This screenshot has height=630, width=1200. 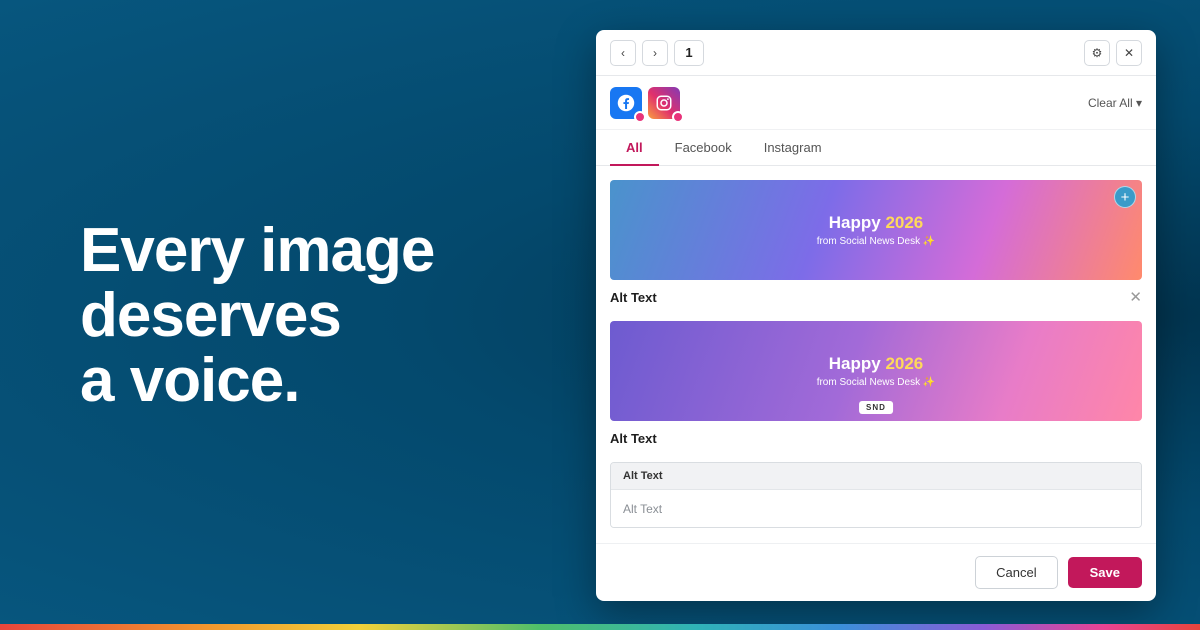 What do you see at coordinates (623, 52) in the screenshot?
I see `prev-button: ‹` at bounding box center [623, 52].